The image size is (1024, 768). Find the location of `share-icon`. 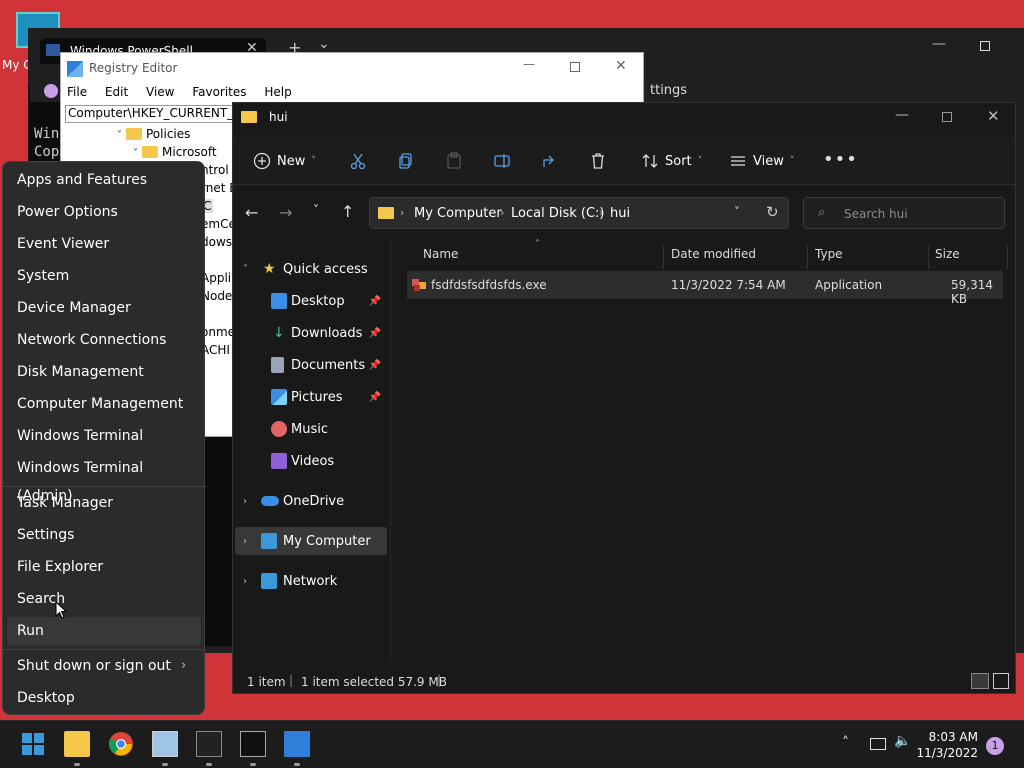

share-icon is located at coordinates (550, 161).